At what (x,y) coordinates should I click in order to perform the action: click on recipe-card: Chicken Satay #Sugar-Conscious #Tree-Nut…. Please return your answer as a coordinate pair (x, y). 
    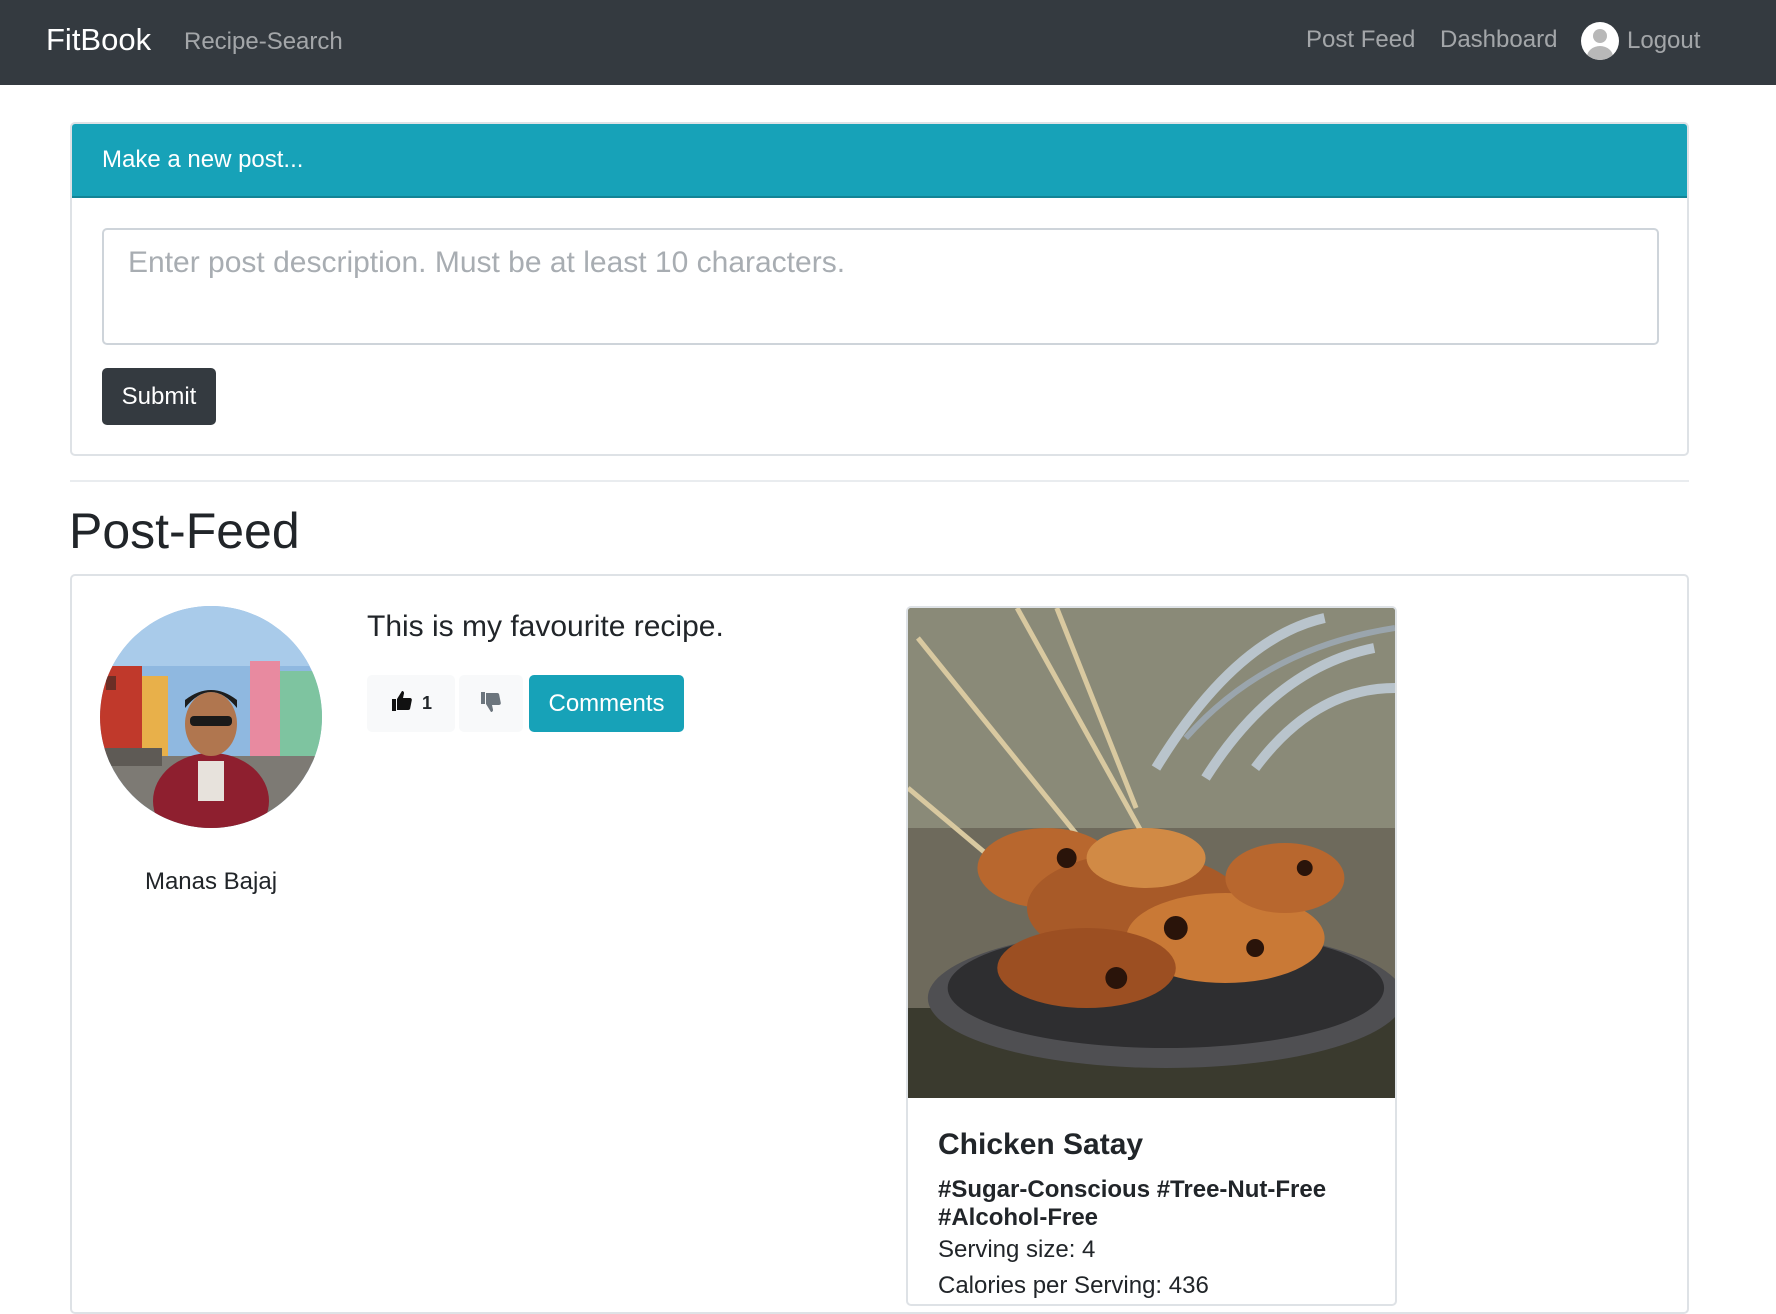
    Looking at the image, I should click on (1151, 956).